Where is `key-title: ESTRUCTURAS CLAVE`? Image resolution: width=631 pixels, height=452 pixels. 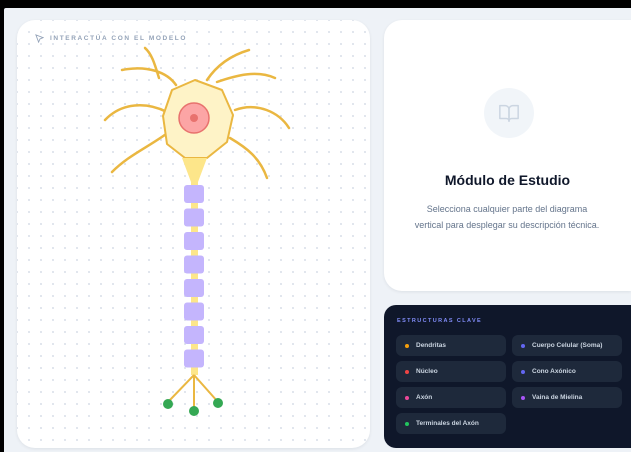 key-title: ESTRUCTURAS CLAVE is located at coordinates (440, 321).